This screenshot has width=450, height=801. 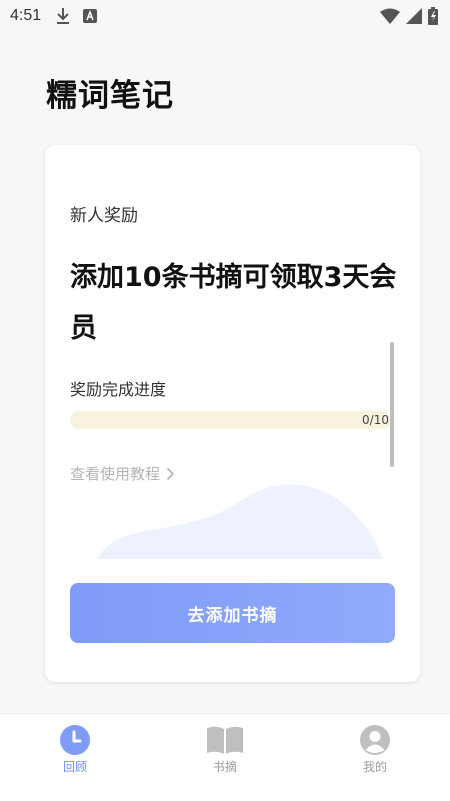 What do you see at coordinates (90, 16) in the screenshot?
I see `app-a-icon` at bounding box center [90, 16].